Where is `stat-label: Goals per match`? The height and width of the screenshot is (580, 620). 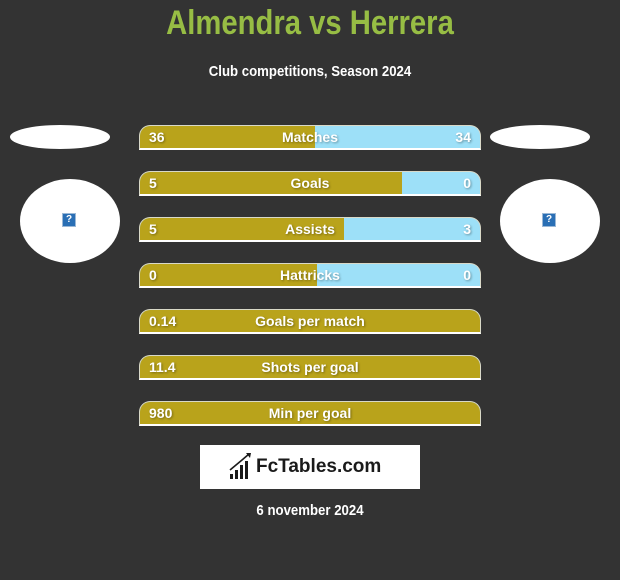
stat-label: Goals per match is located at coordinates (310, 321).